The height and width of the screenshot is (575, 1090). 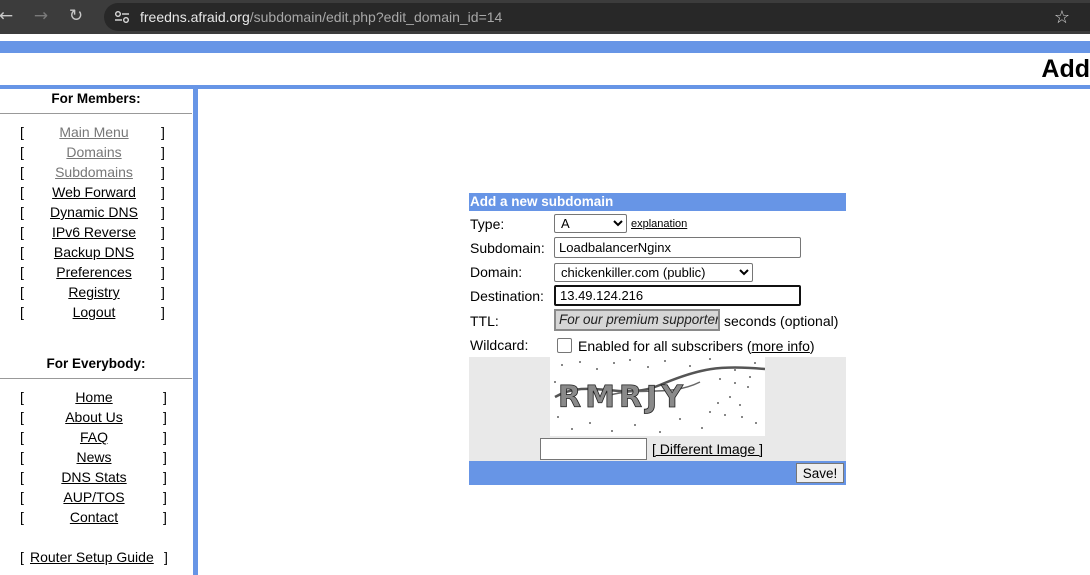 I want to click on sidebar-link: AUP/TOS, so click(x=94, y=497).